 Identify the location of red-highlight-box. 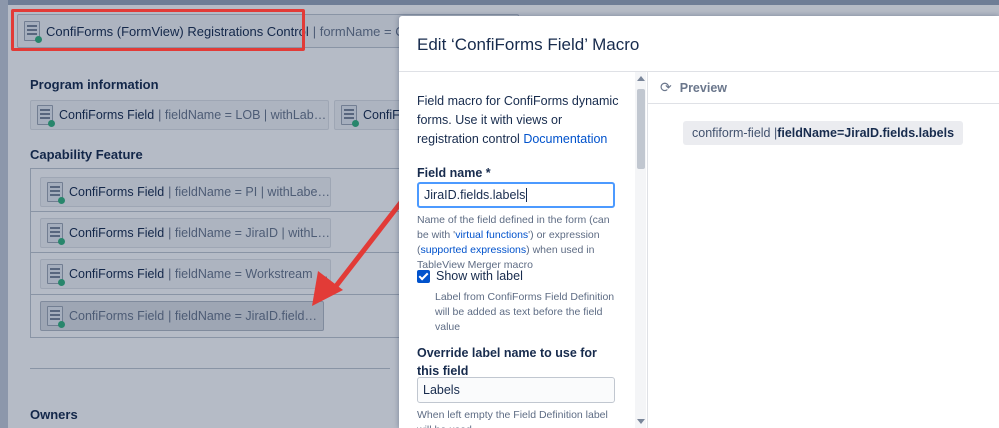
(158, 30).